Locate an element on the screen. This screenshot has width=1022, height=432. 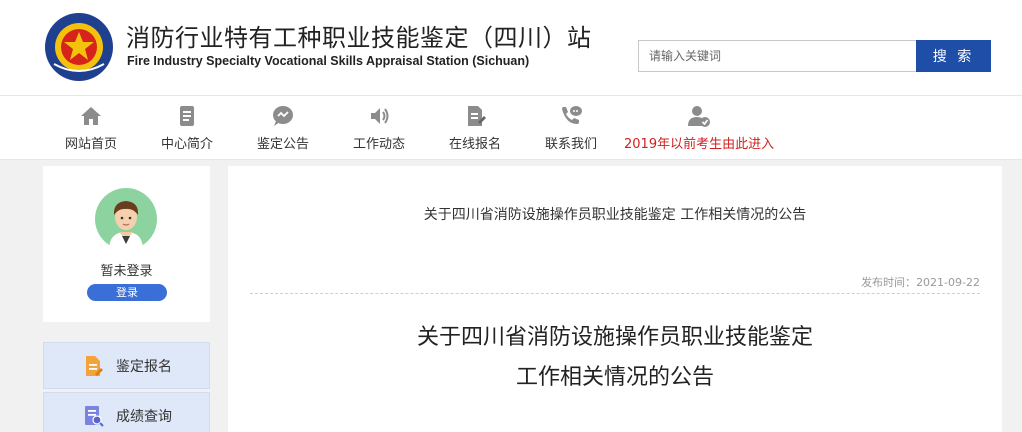
nav-label: 工作动态 is located at coordinates (378, 144).